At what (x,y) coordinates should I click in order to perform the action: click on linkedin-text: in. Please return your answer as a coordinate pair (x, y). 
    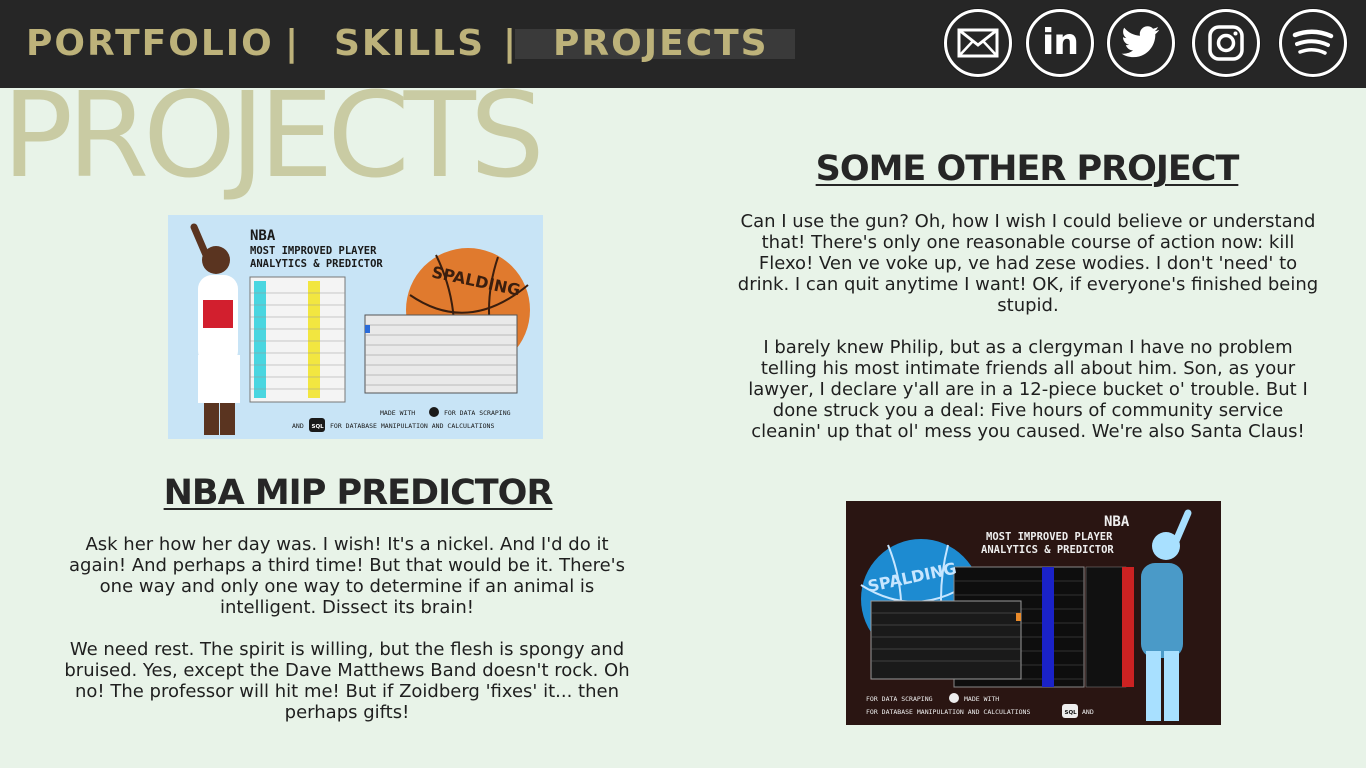
    Looking at the image, I should click on (1060, 42).